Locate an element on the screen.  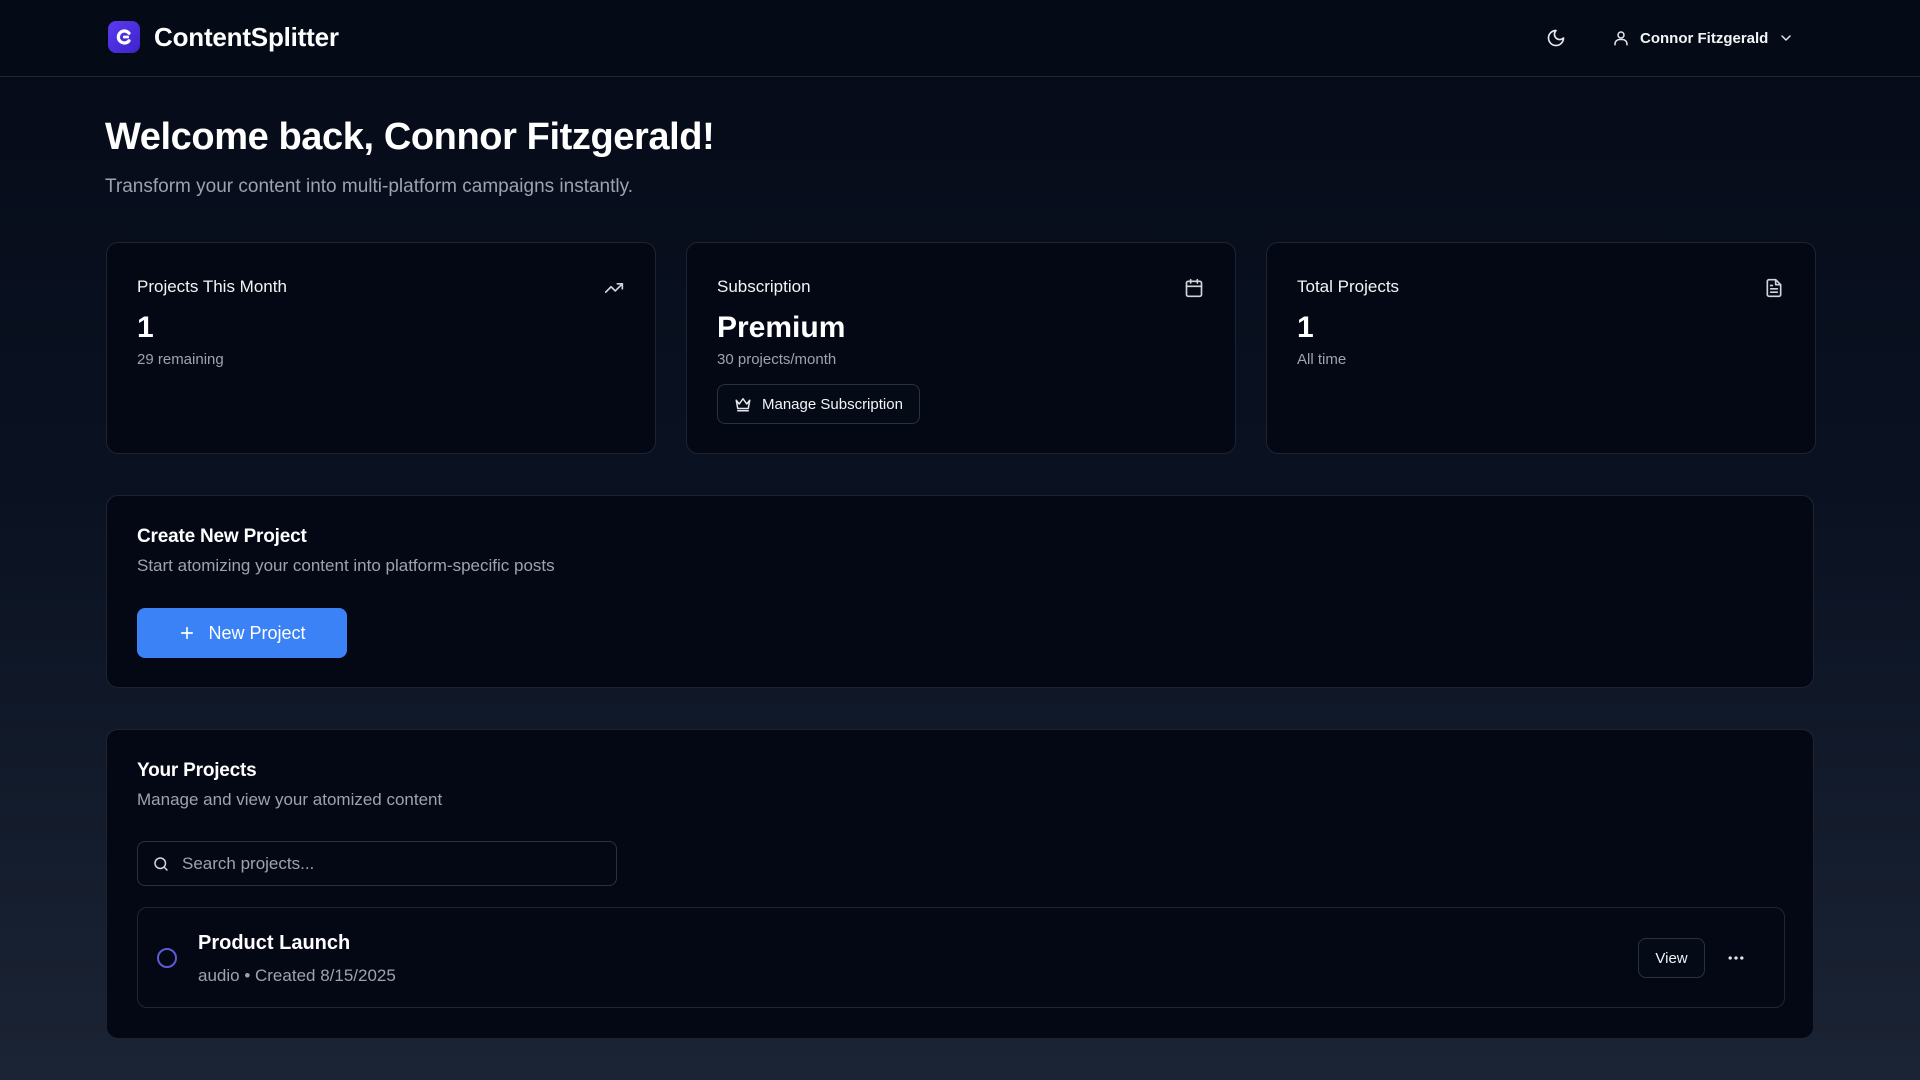
more-options-button is located at coordinates (1736, 958).